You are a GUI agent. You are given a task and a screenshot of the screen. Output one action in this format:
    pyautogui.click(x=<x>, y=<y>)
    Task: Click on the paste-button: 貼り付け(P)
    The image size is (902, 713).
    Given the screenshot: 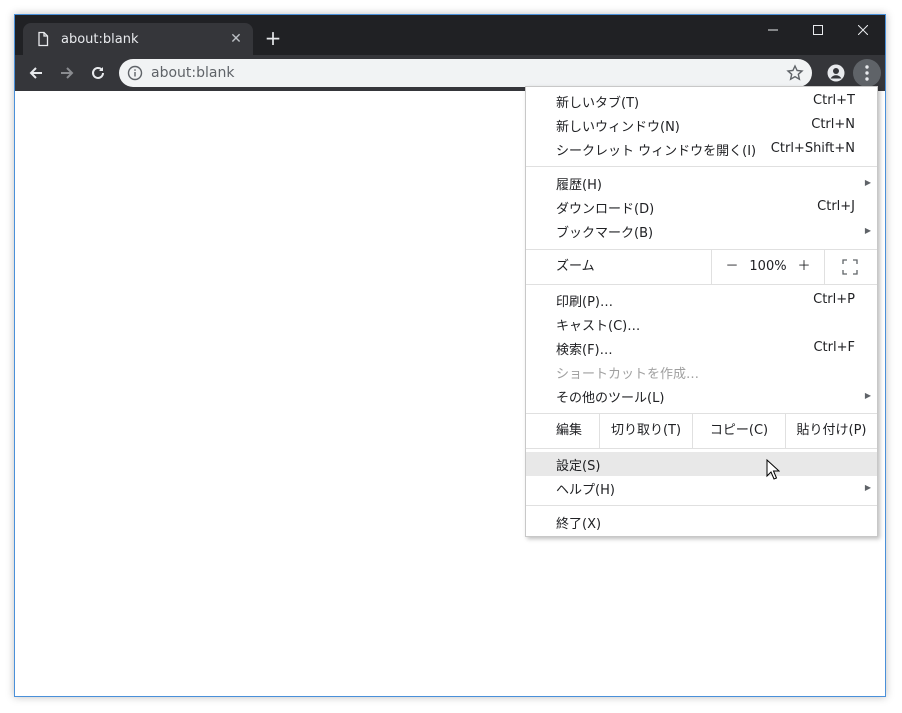 What is the action you would take?
    pyautogui.click(x=831, y=431)
    